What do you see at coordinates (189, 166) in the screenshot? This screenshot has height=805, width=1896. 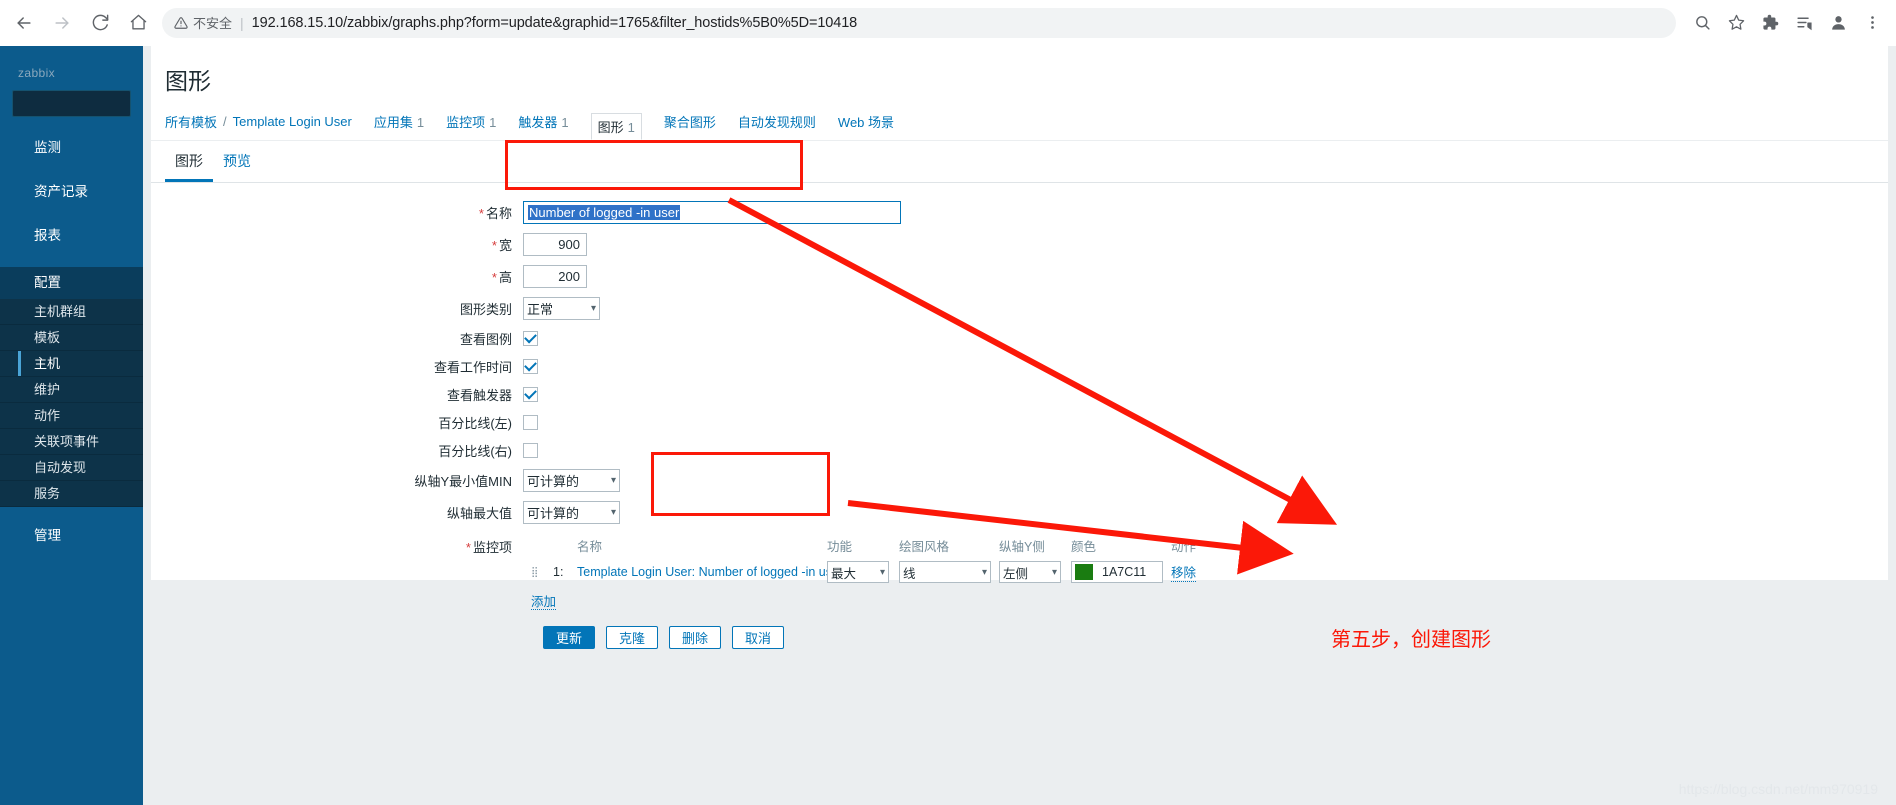 I see `tab-graph: 图形` at bounding box center [189, 166].